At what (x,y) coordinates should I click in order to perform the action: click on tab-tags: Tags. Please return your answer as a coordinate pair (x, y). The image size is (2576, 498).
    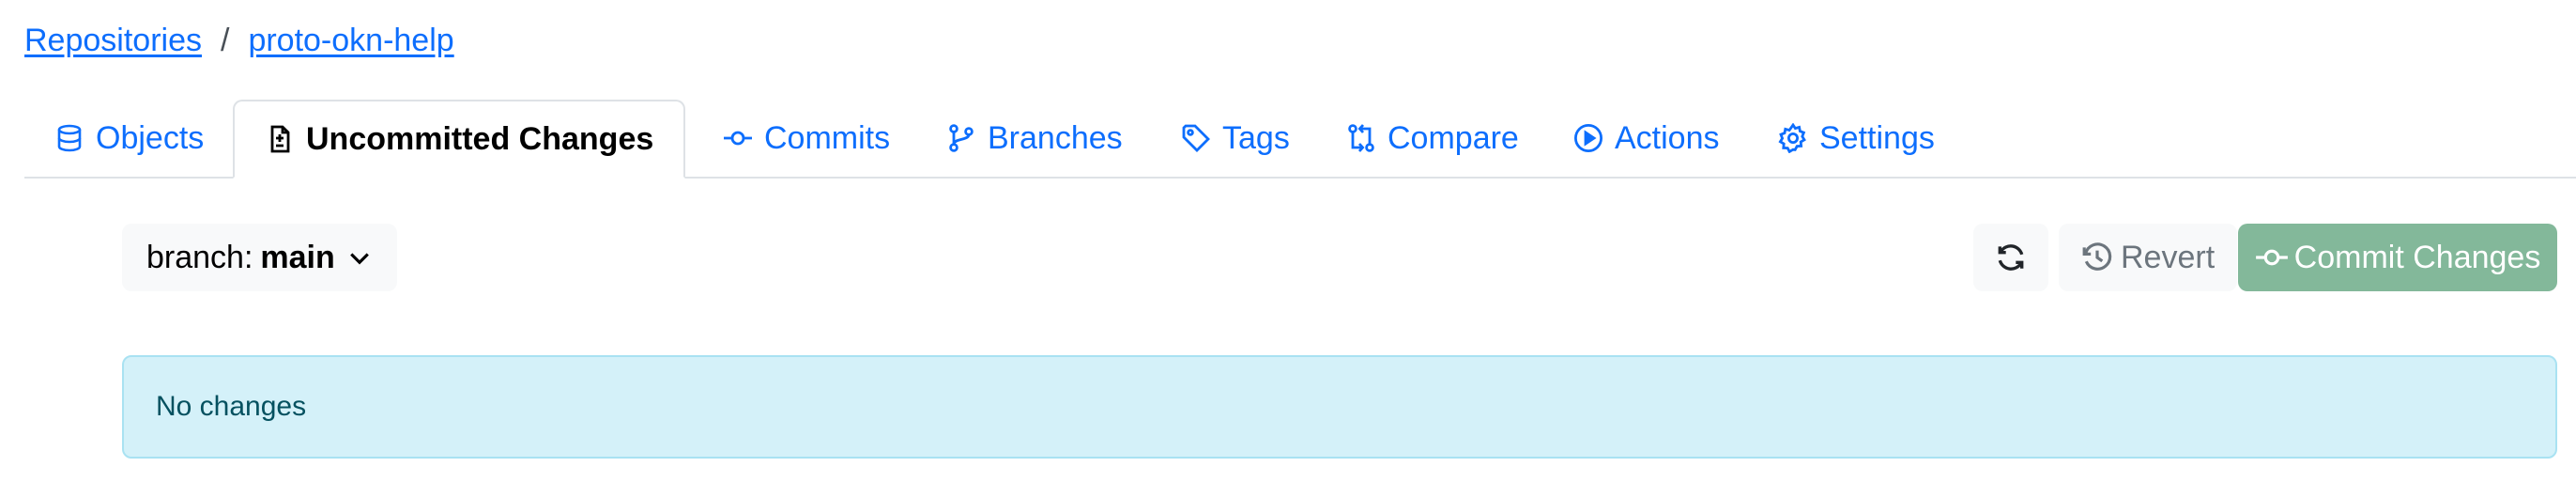
    Looking at the image, I should click on (1235, 138).